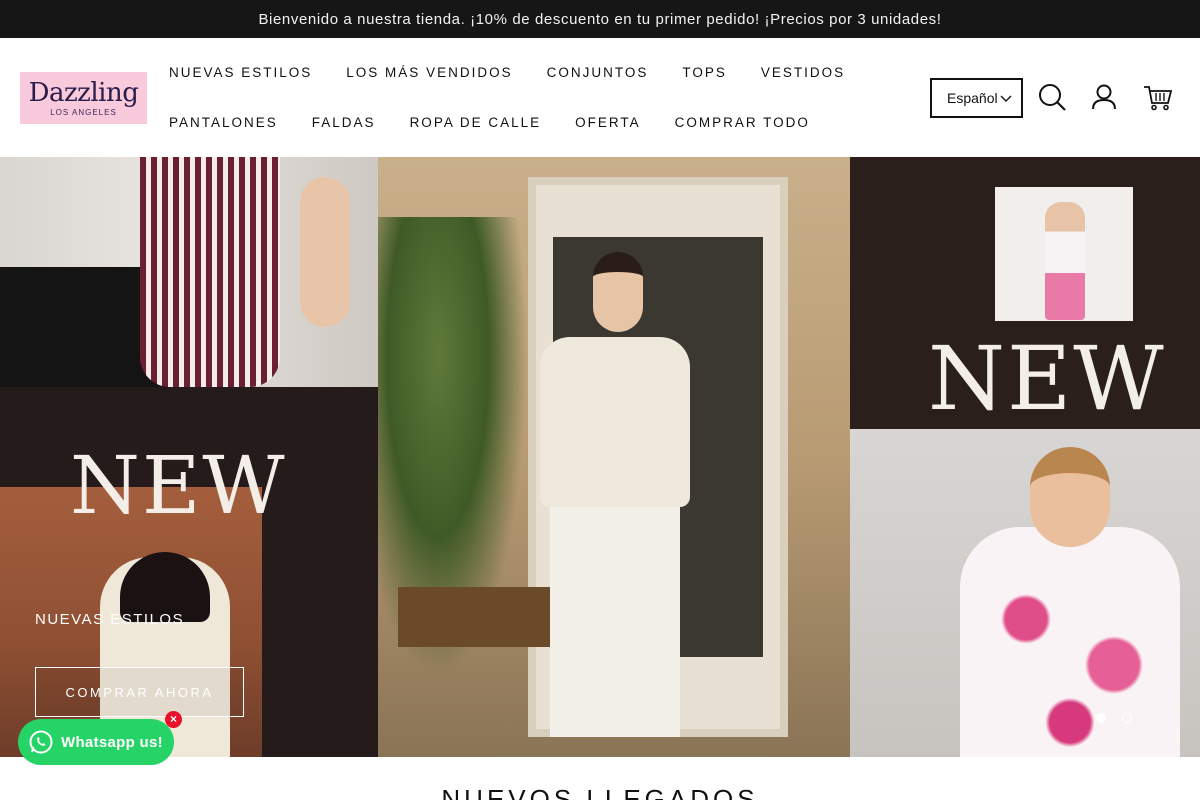 The height and width of the screenshot is (800, 1200). I want to click on logo-city: LOS ANGELES, so click(83, 112).